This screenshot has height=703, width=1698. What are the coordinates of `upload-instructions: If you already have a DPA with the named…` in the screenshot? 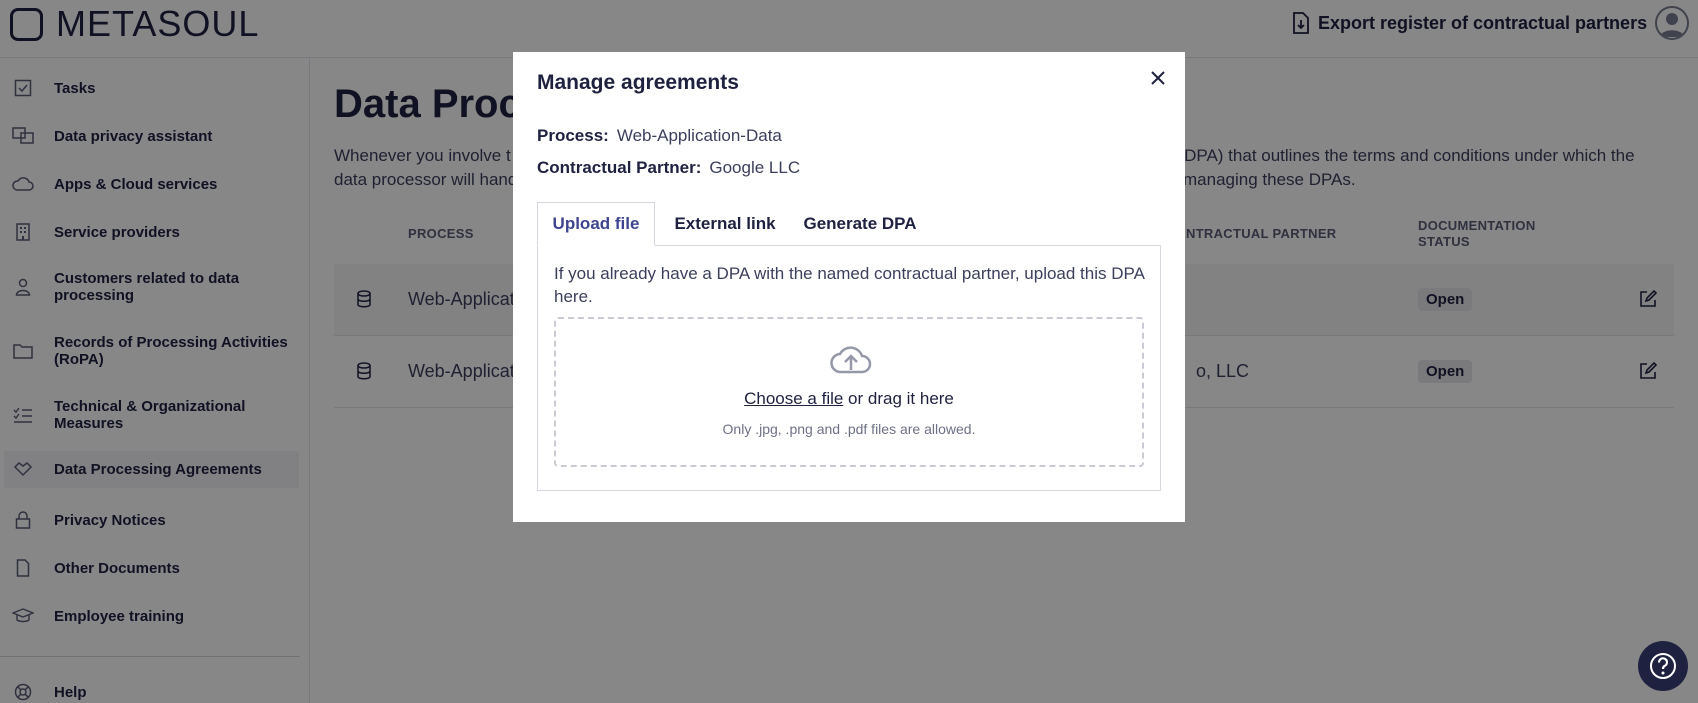 It's located at (849, 285).